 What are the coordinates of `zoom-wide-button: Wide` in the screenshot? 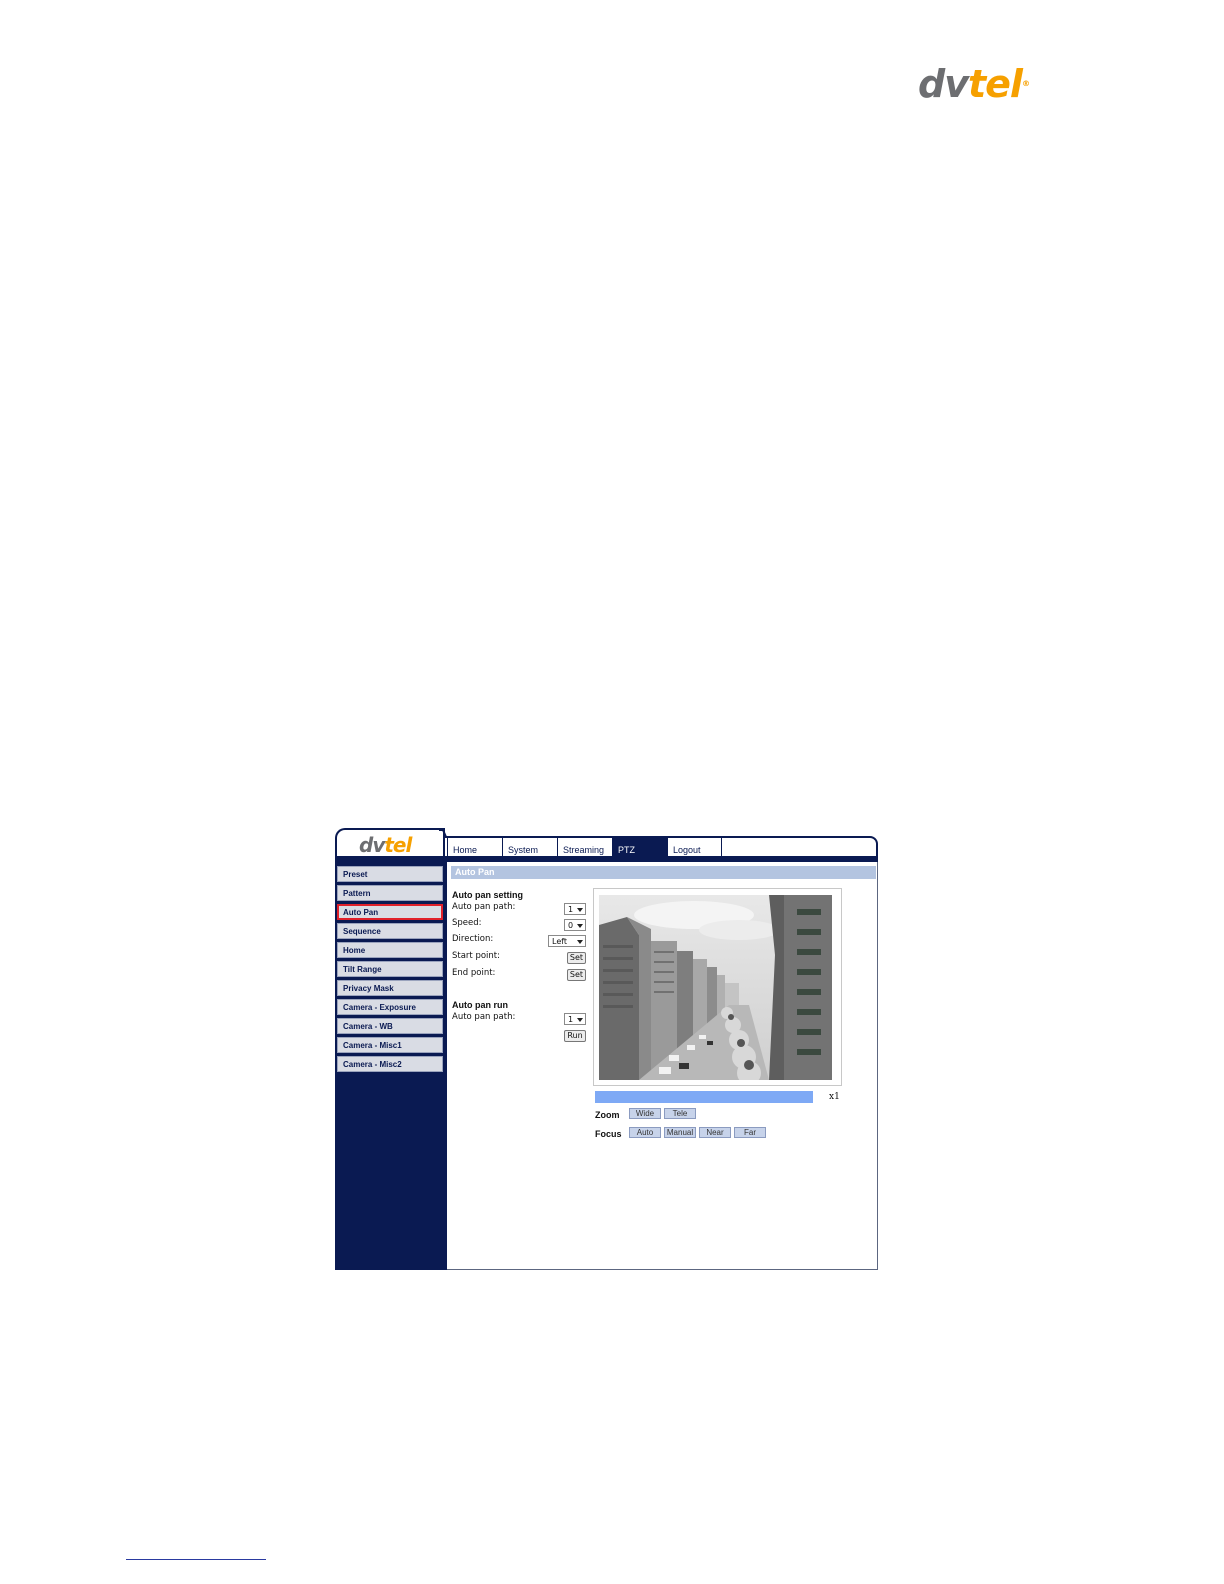 It's located at (645, 1113).